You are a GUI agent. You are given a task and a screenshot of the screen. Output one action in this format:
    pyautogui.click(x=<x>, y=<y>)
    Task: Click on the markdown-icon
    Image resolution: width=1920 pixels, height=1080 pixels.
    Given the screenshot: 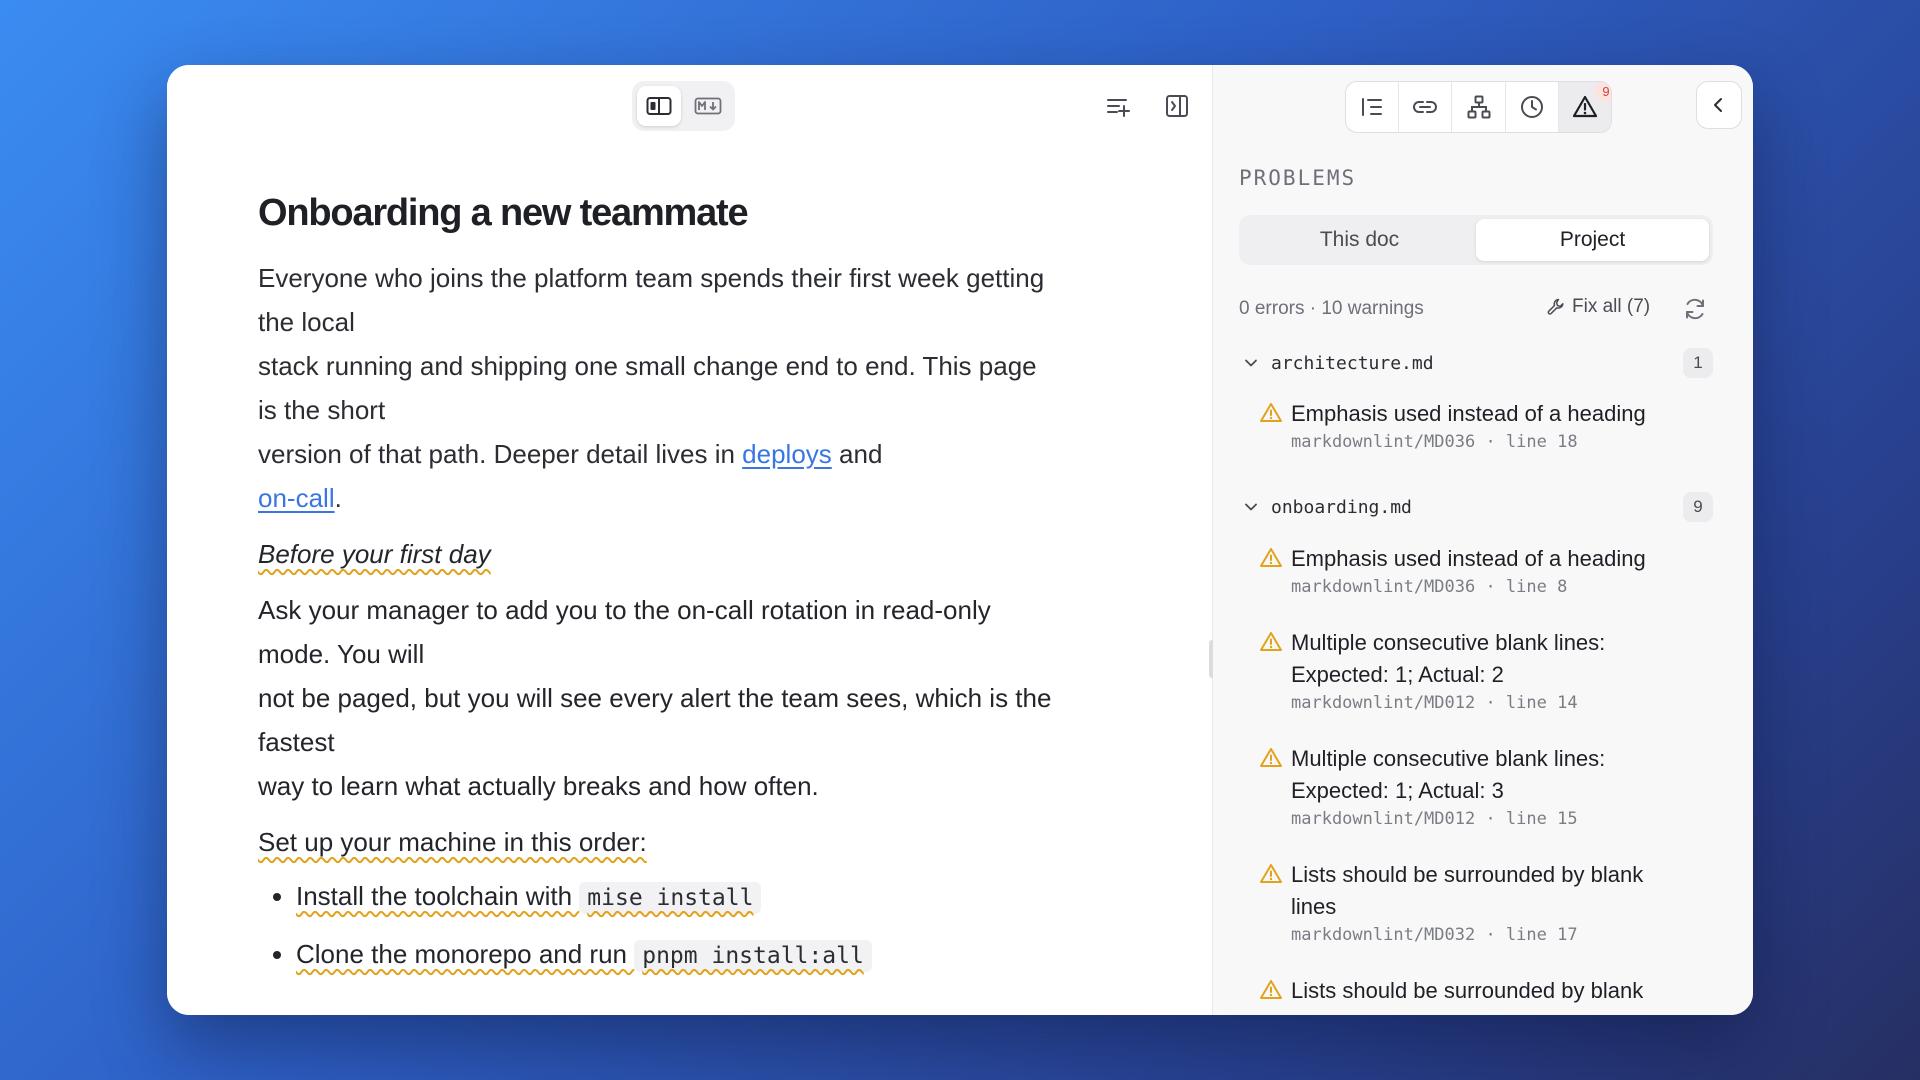 What is the action you would take?
    pyautogui.click(x=708, y=106)
    